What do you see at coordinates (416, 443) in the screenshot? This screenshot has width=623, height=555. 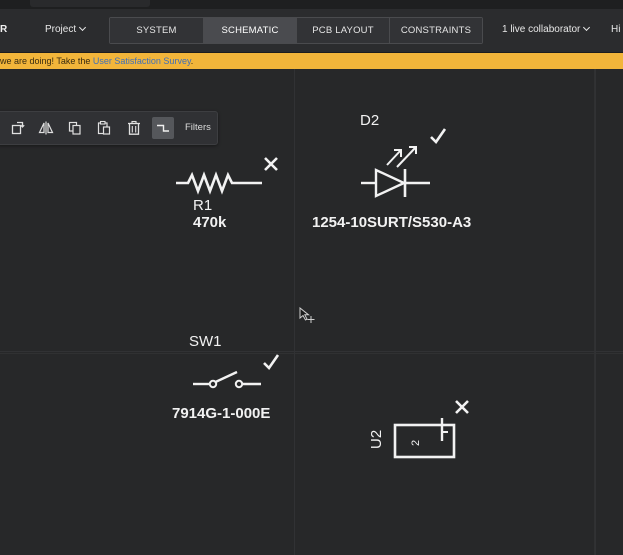 I see `pin-label-u2: 2` at bounding box center [416, 443].